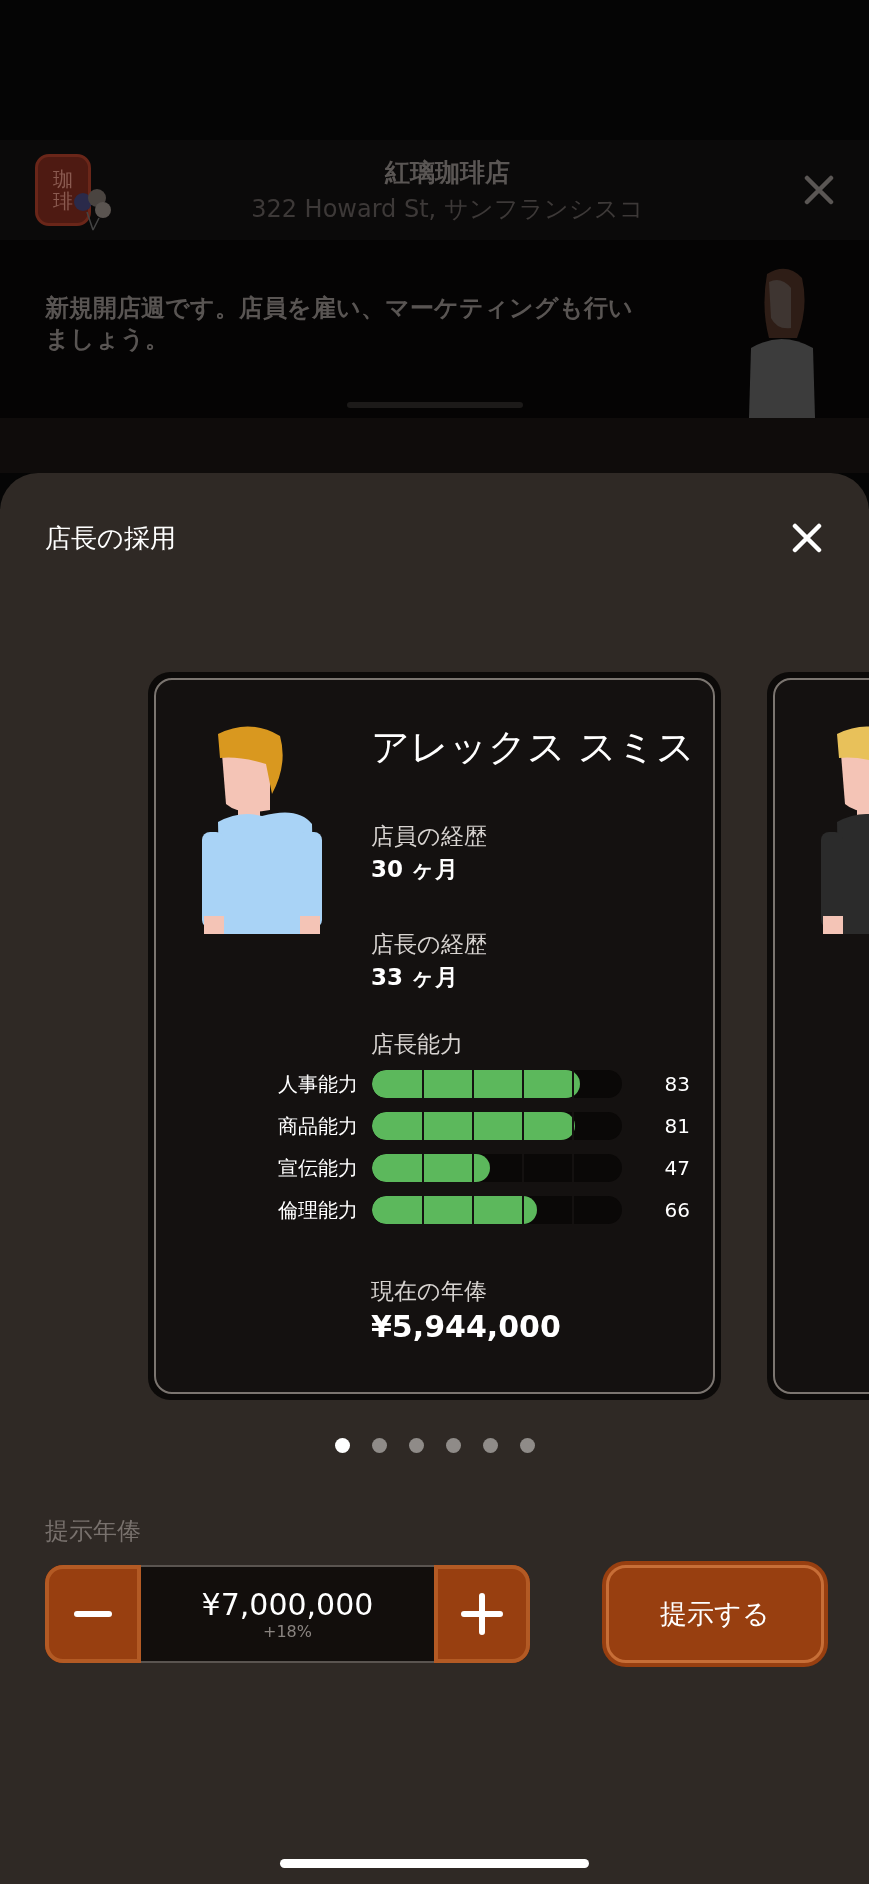 This screenshot has height=1884, width=869. I want to click on skill-label: 人事能力, so click(317, 1084).